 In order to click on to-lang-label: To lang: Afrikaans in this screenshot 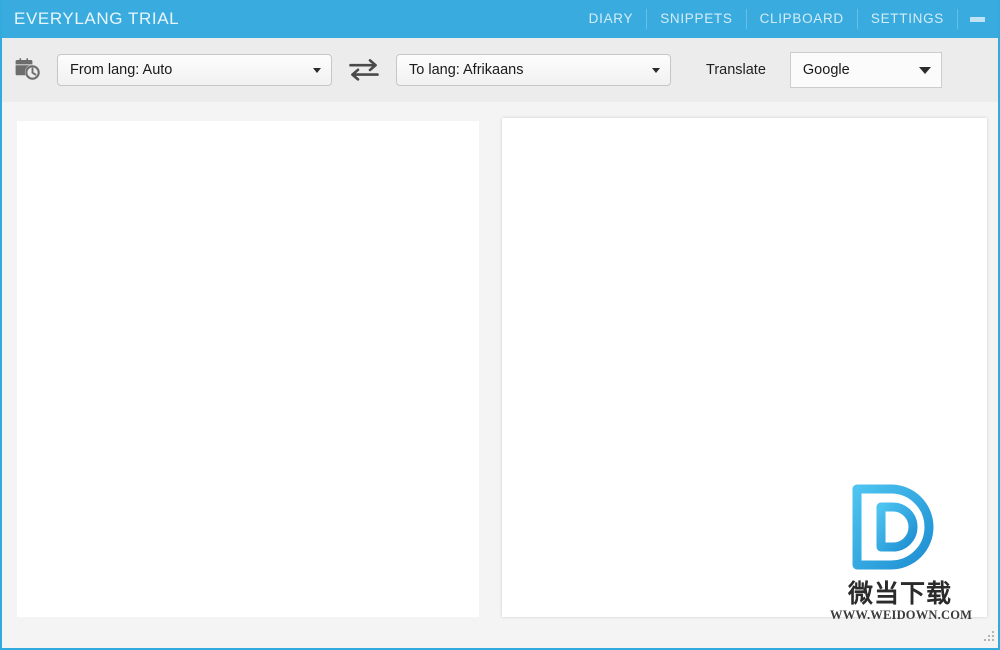, I will do `click(466, 70)`.